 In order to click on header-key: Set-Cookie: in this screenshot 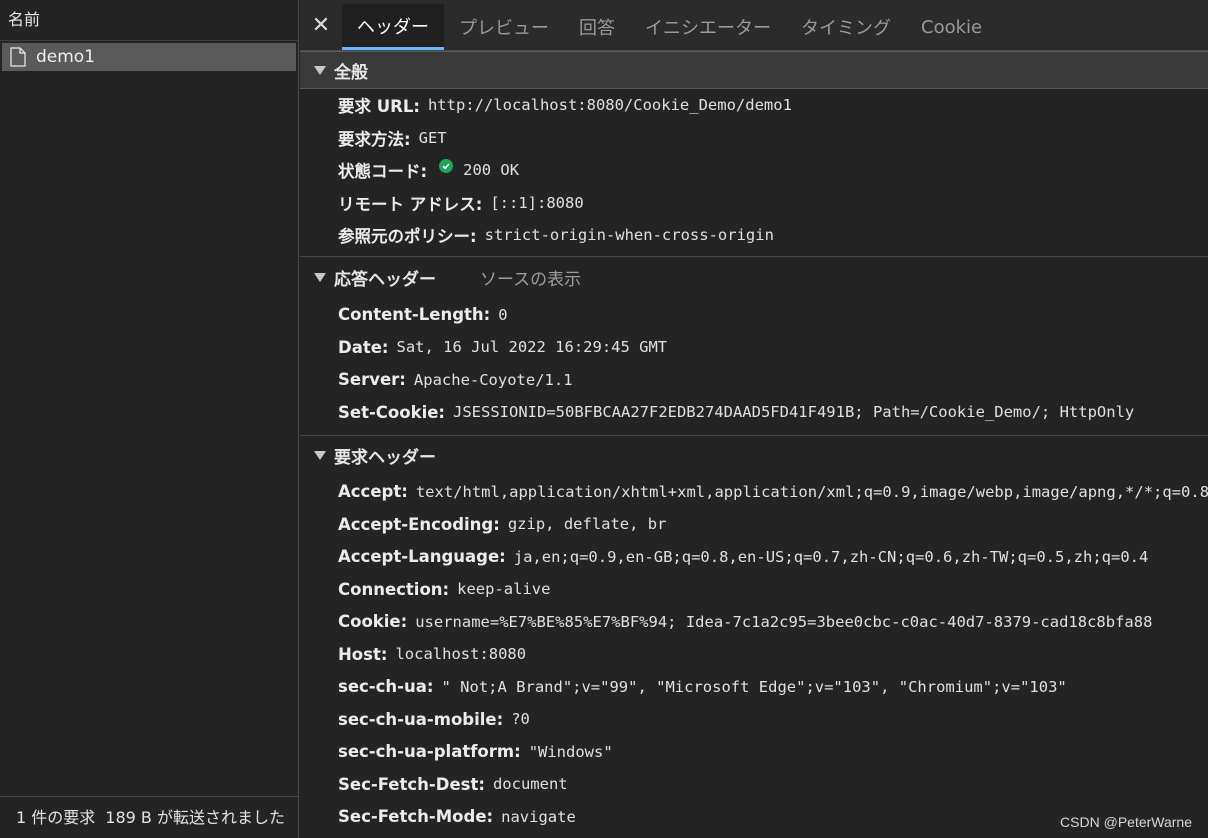, I will do `click(392, 412)`.